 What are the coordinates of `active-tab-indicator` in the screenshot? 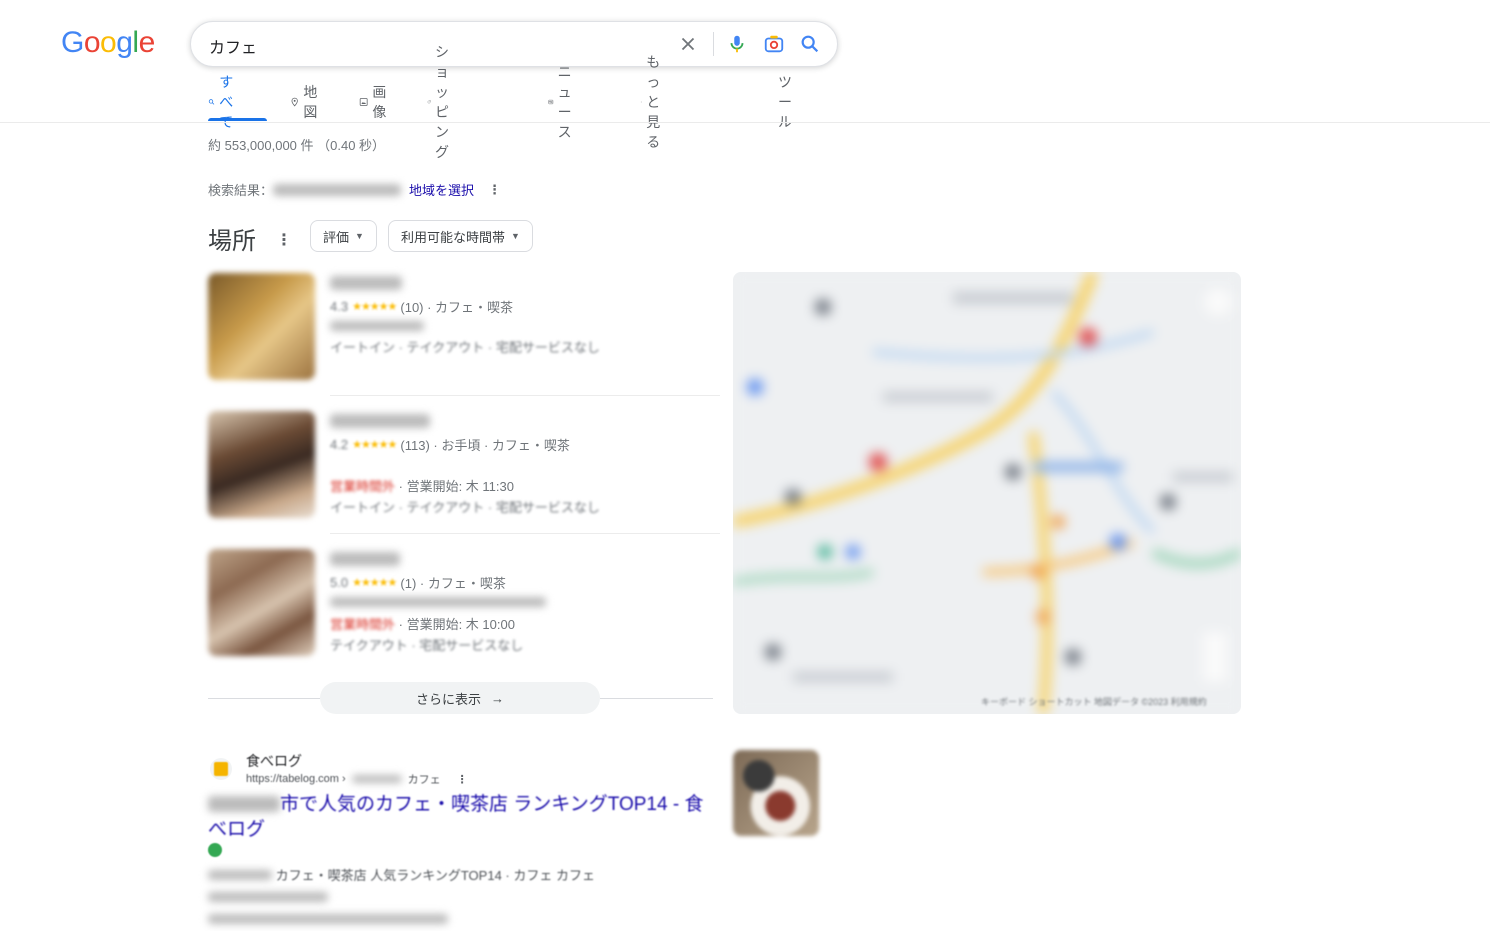 It's located at (237, 119).